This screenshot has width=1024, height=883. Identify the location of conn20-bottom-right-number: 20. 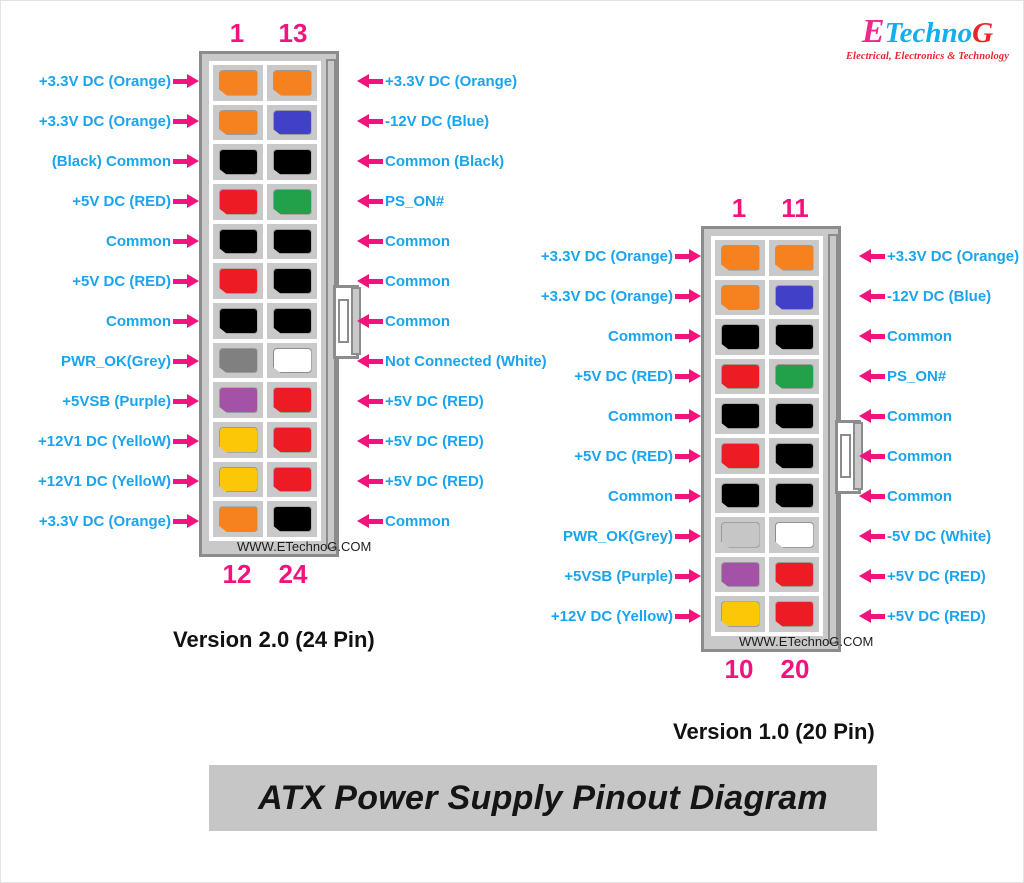
(795, 669).